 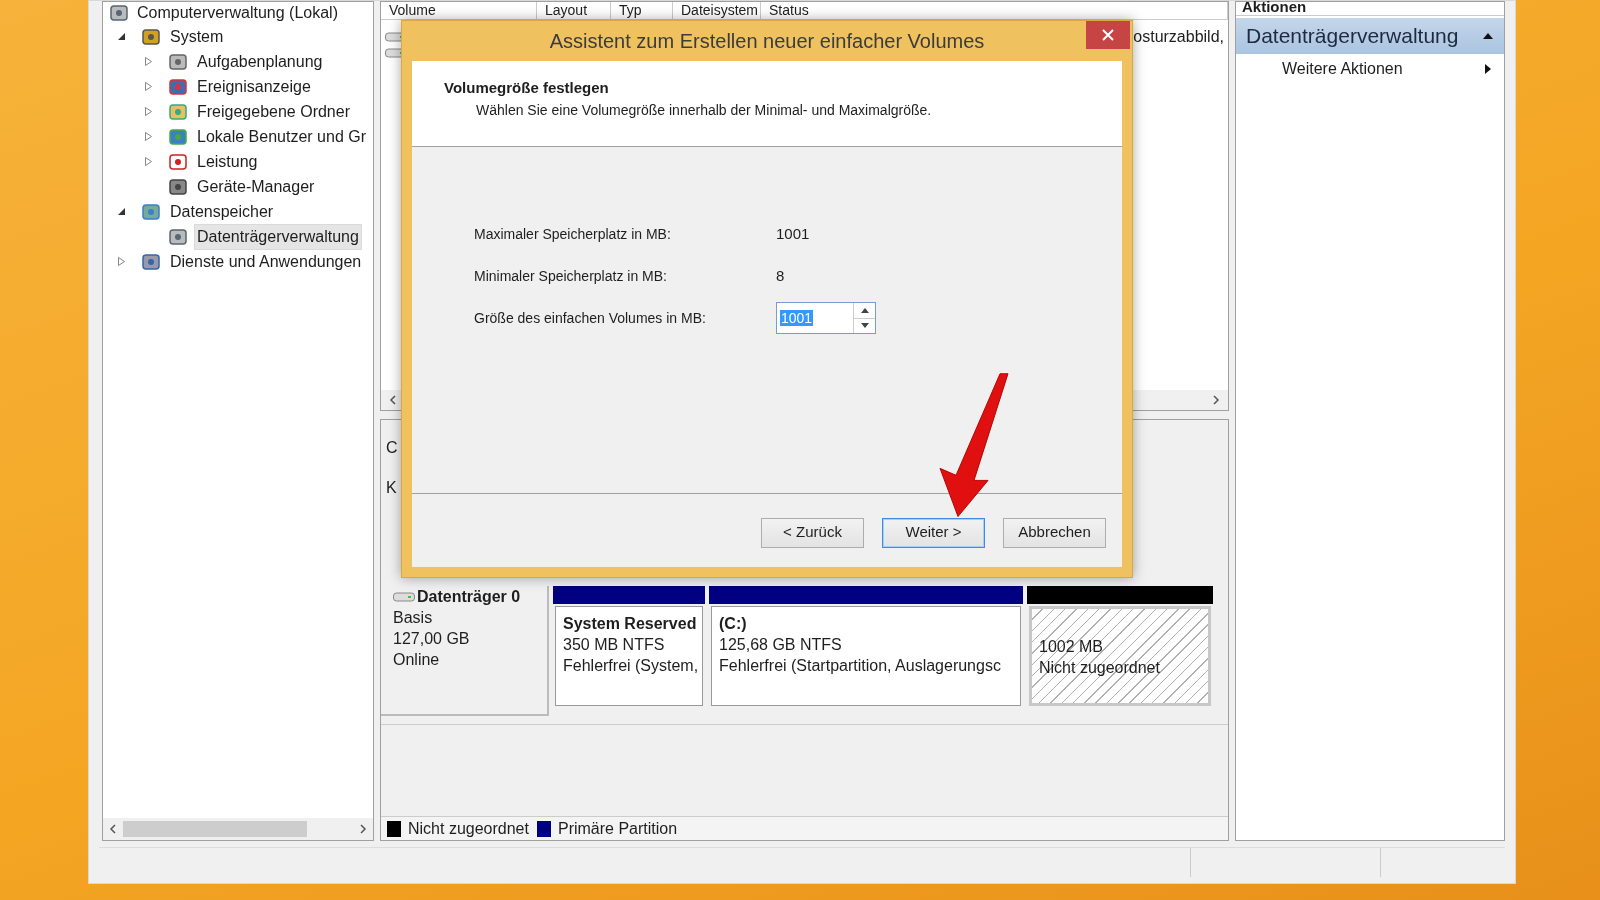 I want to click on submenu-arrow-icon, so click(x=1488, y=69).